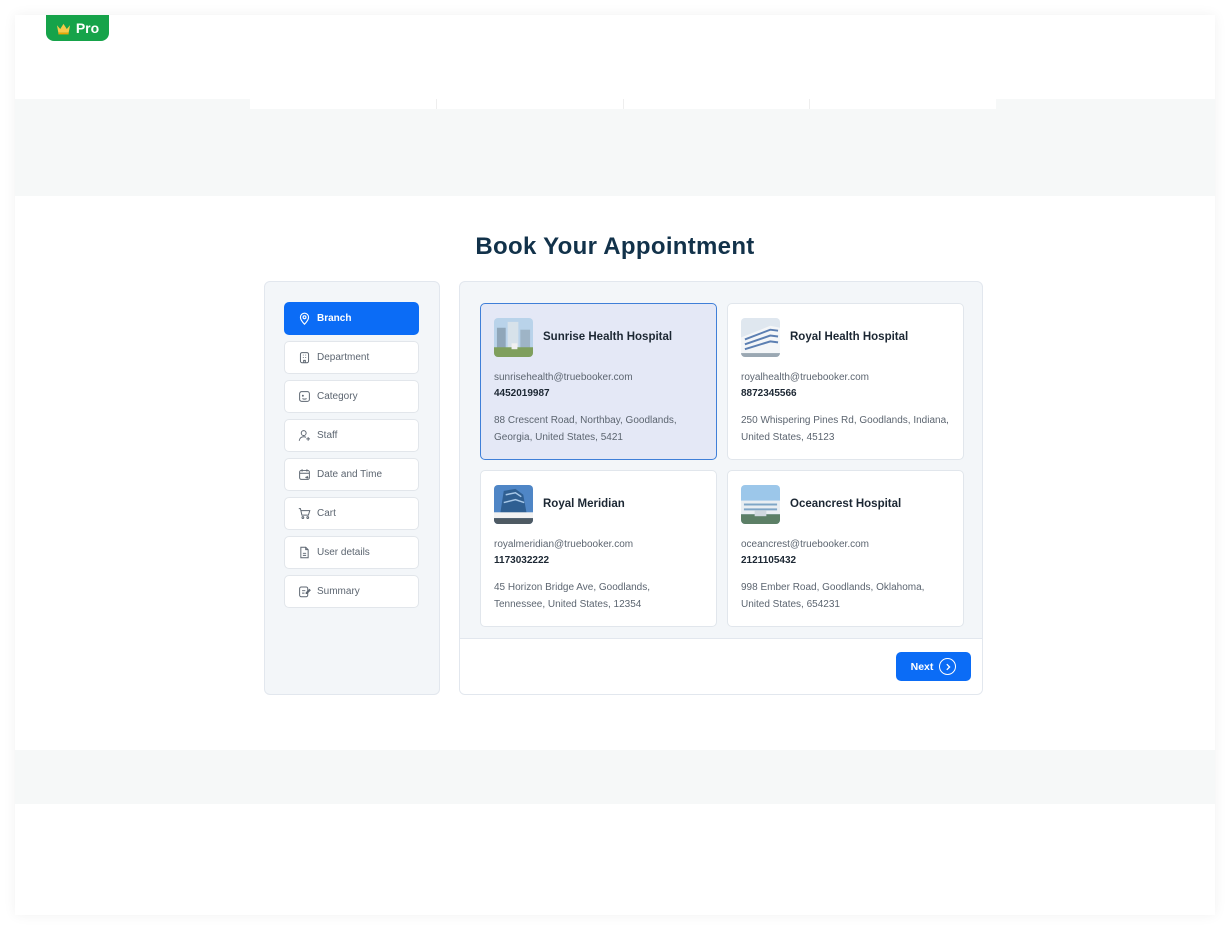  Describe the element at coordinates (805, 377) in the screenshot. I see `branch-email: royalhealth@truebooker.com` at that location.